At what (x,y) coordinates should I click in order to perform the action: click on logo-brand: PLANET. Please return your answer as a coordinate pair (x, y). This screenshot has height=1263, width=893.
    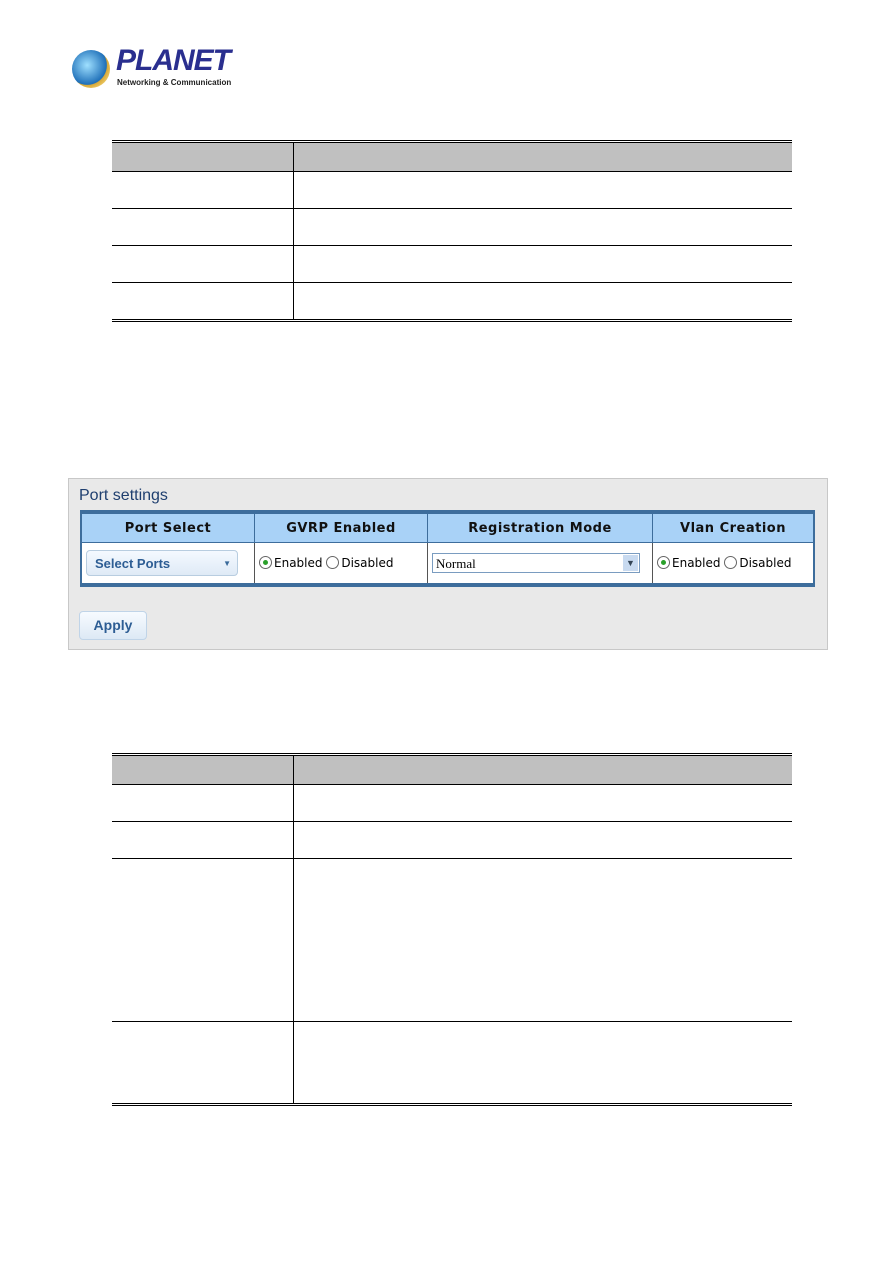
    Looking at the image, I should click on (173, 60).